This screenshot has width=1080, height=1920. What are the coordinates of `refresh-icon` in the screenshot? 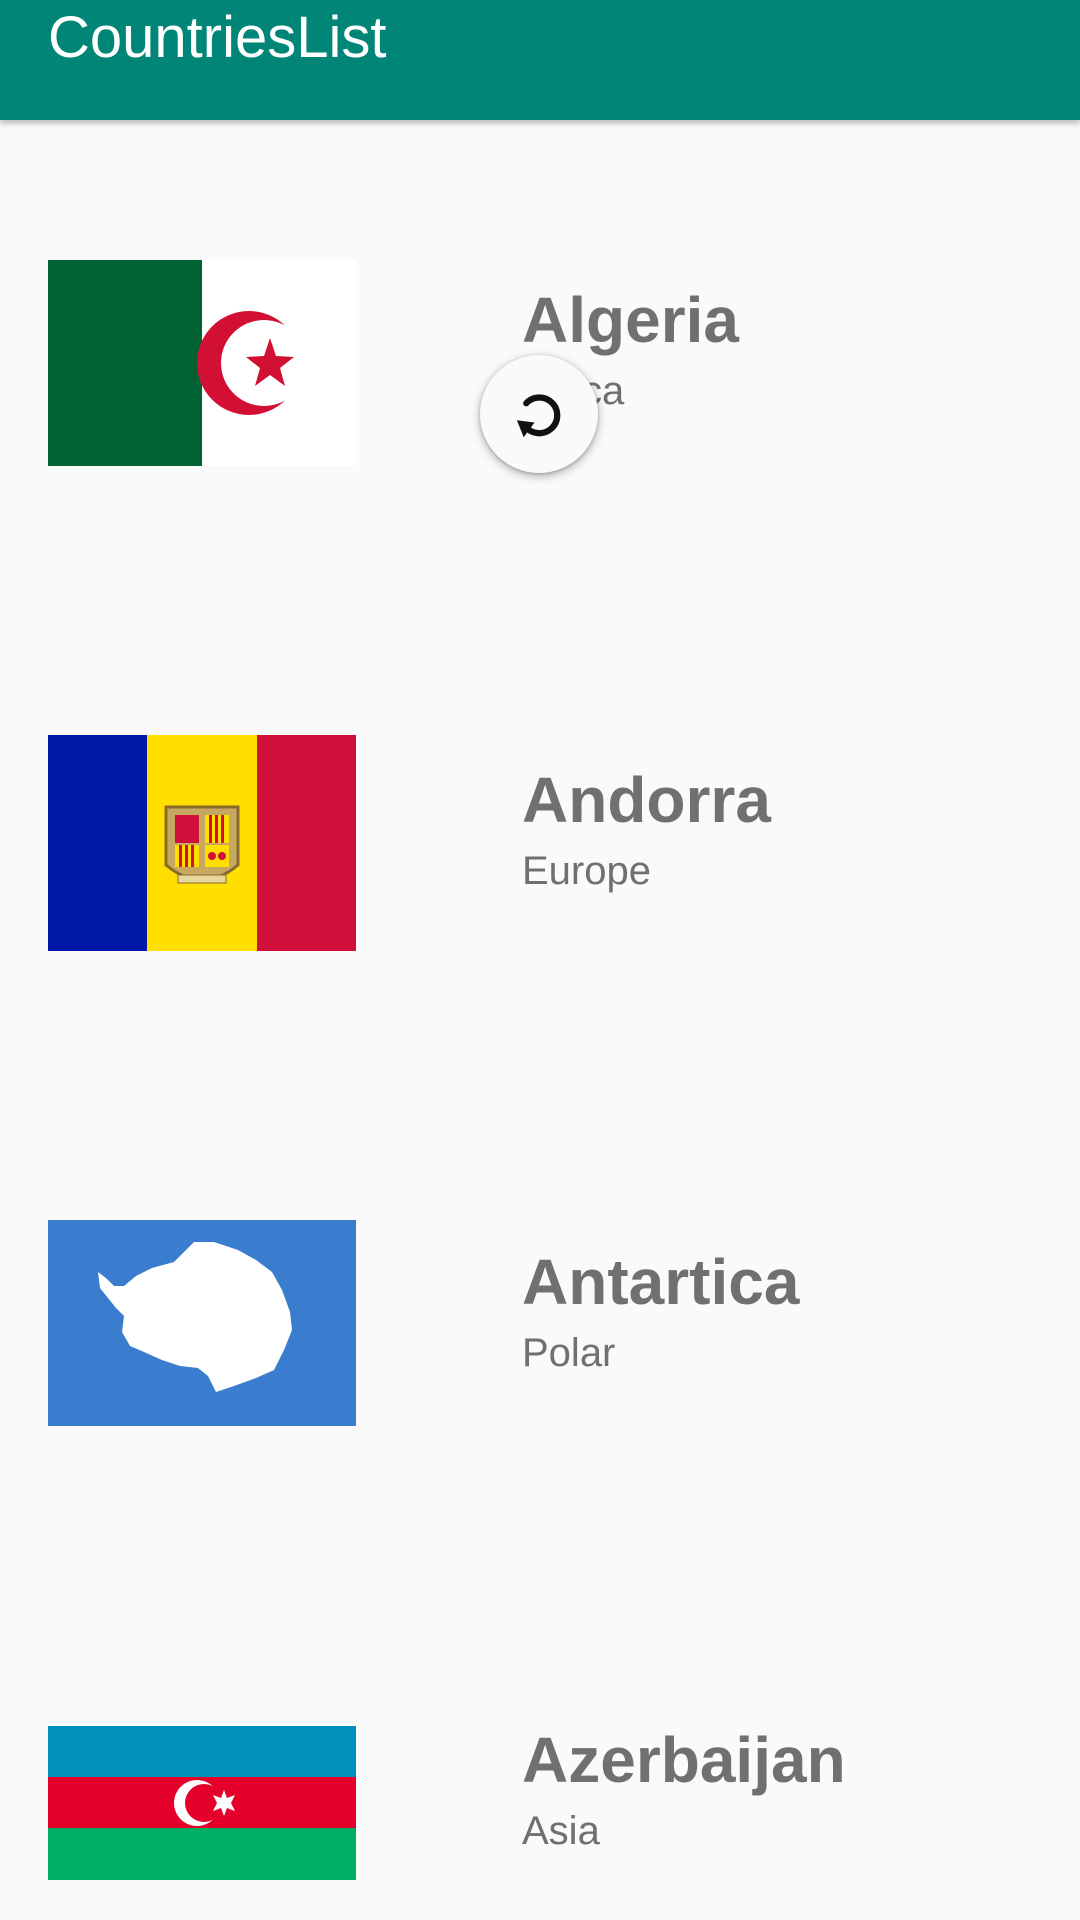 It's located at (538, 416).